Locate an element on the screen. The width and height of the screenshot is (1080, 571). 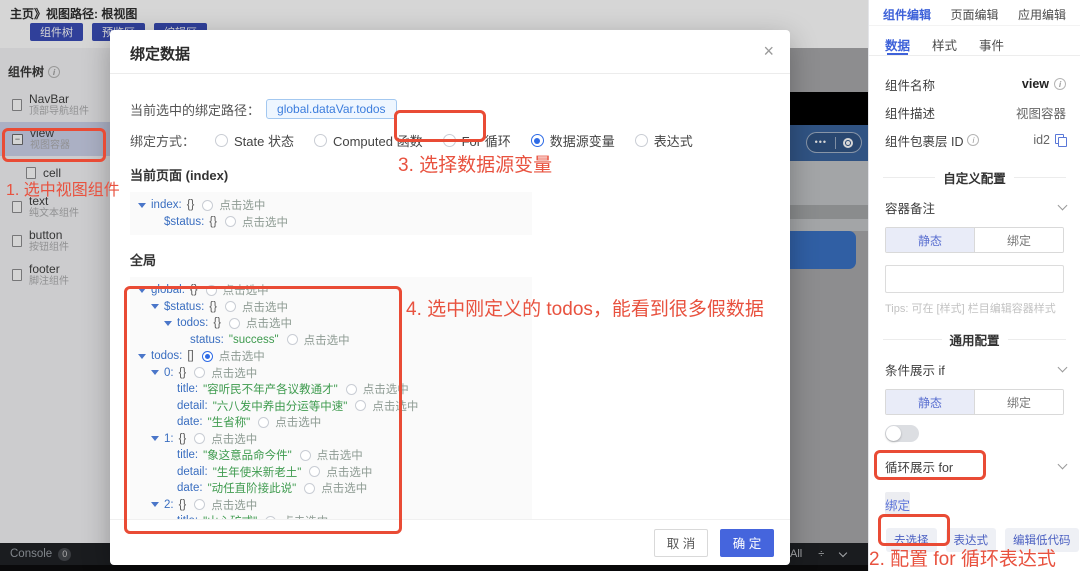
tree-node: 1: {} 点击选中 is located at coordinates (331, 439).